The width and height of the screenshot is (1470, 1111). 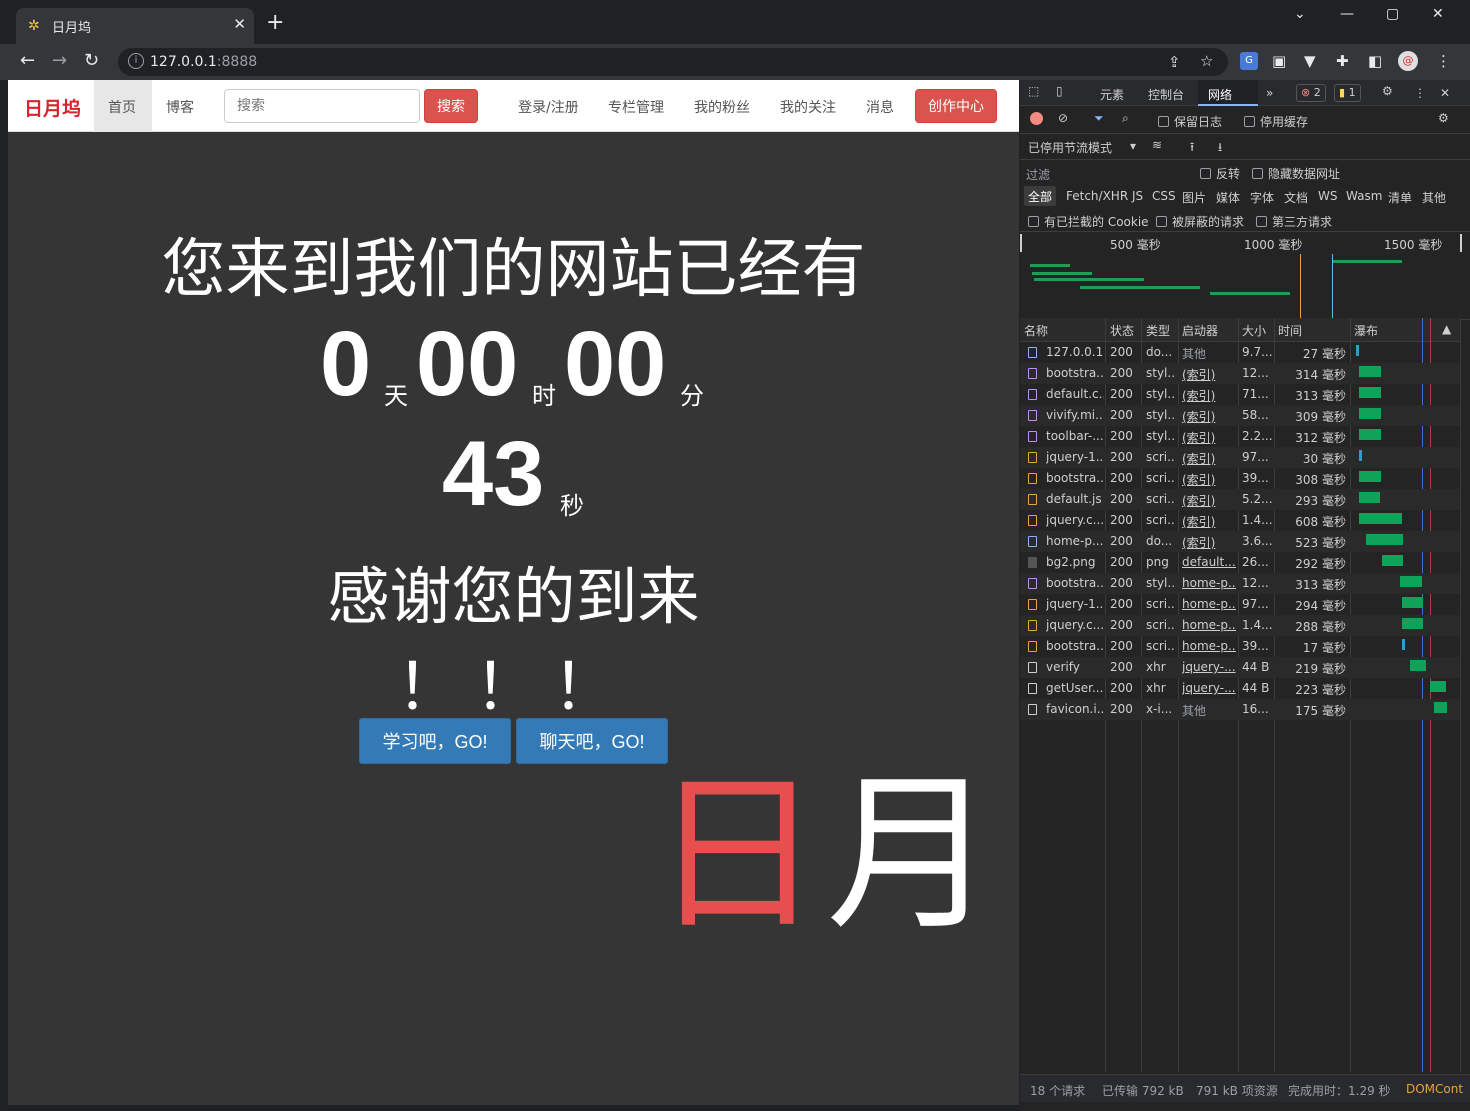 What do you see at coordinates (1276, 121) in the screenshot?
I see `disable-cache-checkbox: 停用缓存` at bounding box center [1276, 121].